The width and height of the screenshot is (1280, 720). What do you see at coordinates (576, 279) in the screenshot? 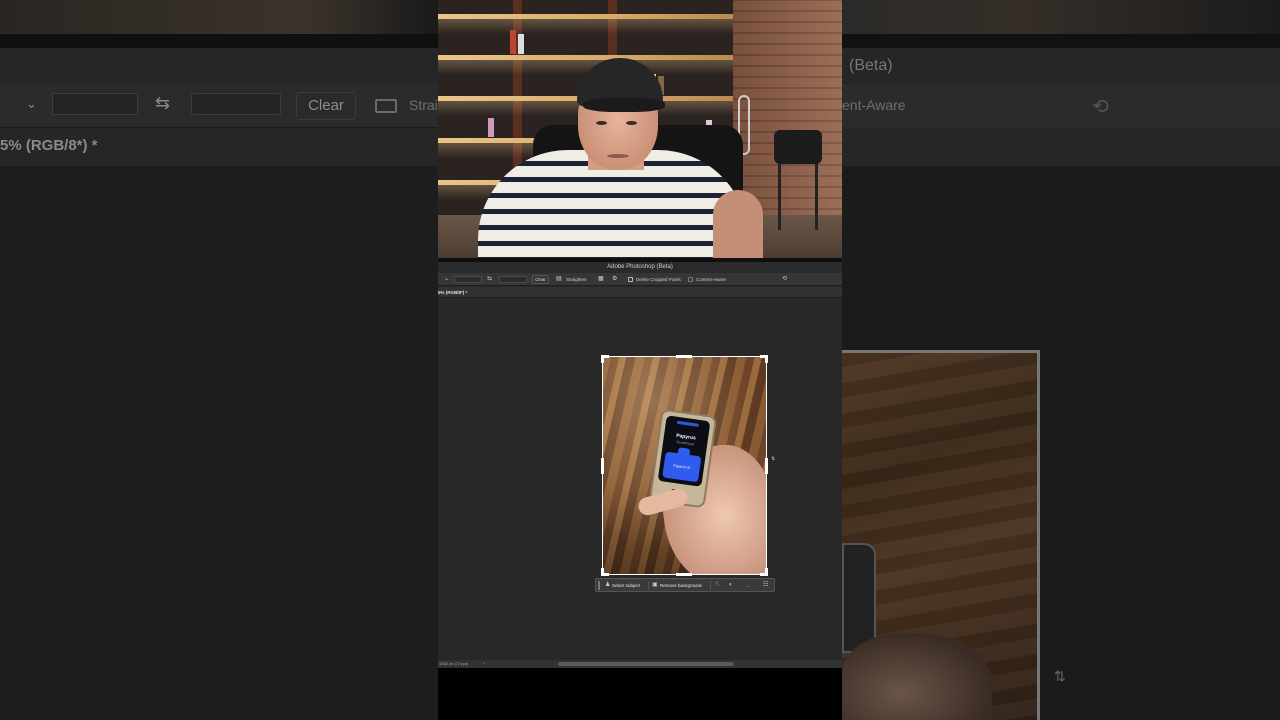
I see `straighten-label: Straighten` at bounding box center [576, 279].